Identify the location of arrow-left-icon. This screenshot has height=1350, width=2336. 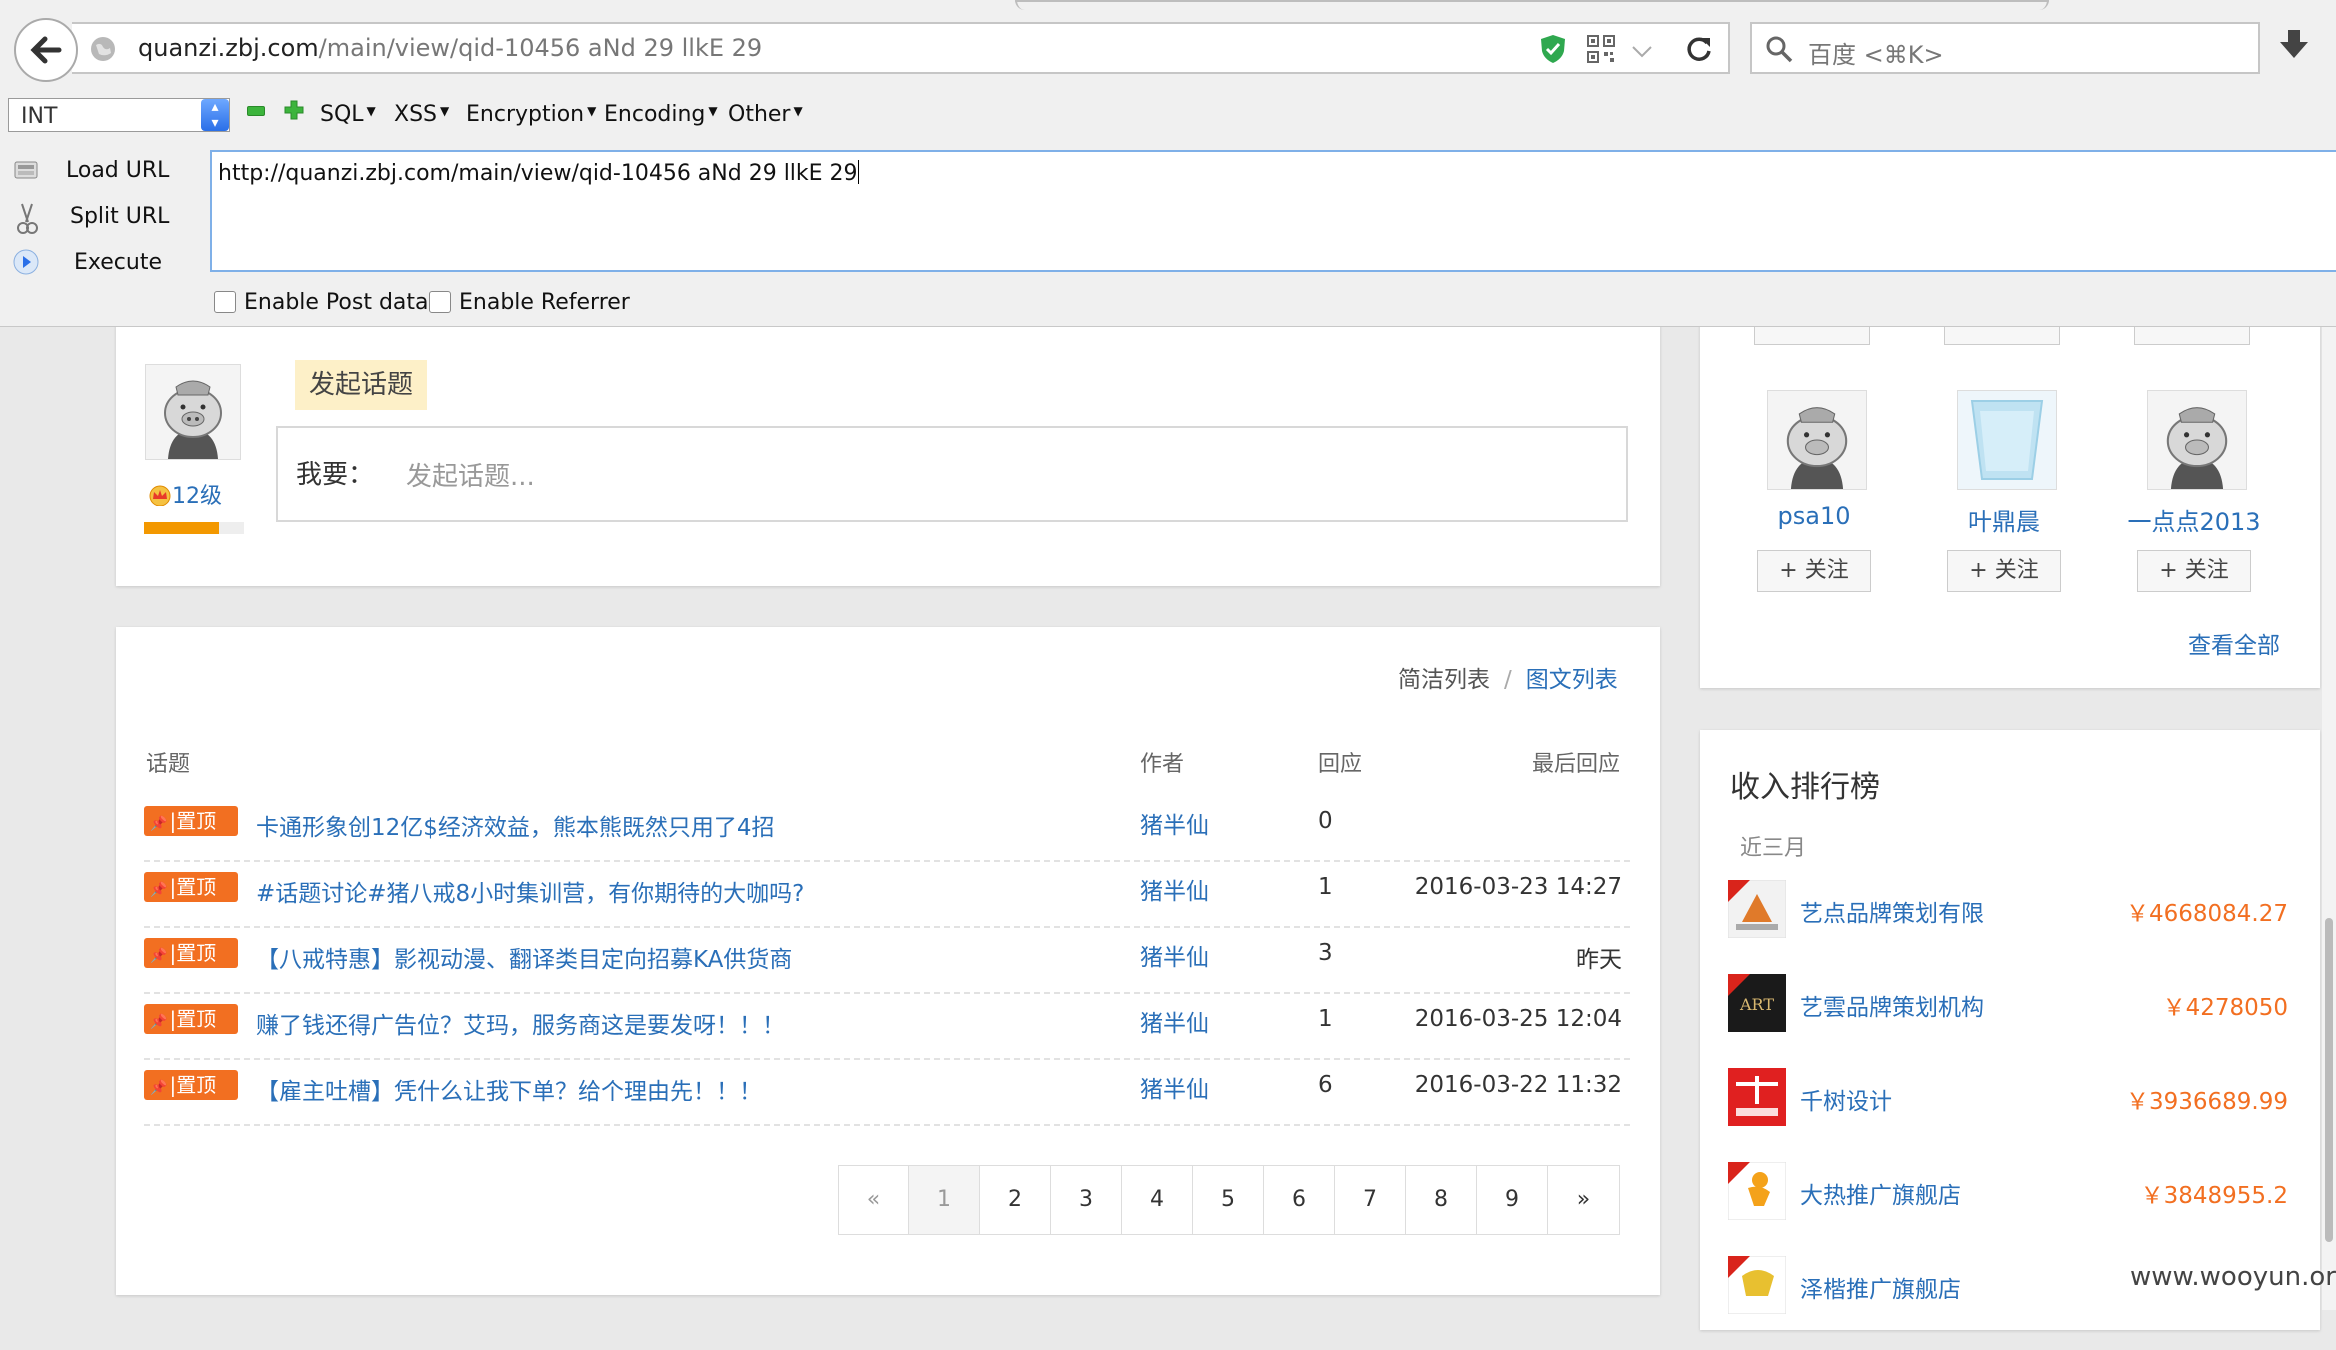
(46, 50).